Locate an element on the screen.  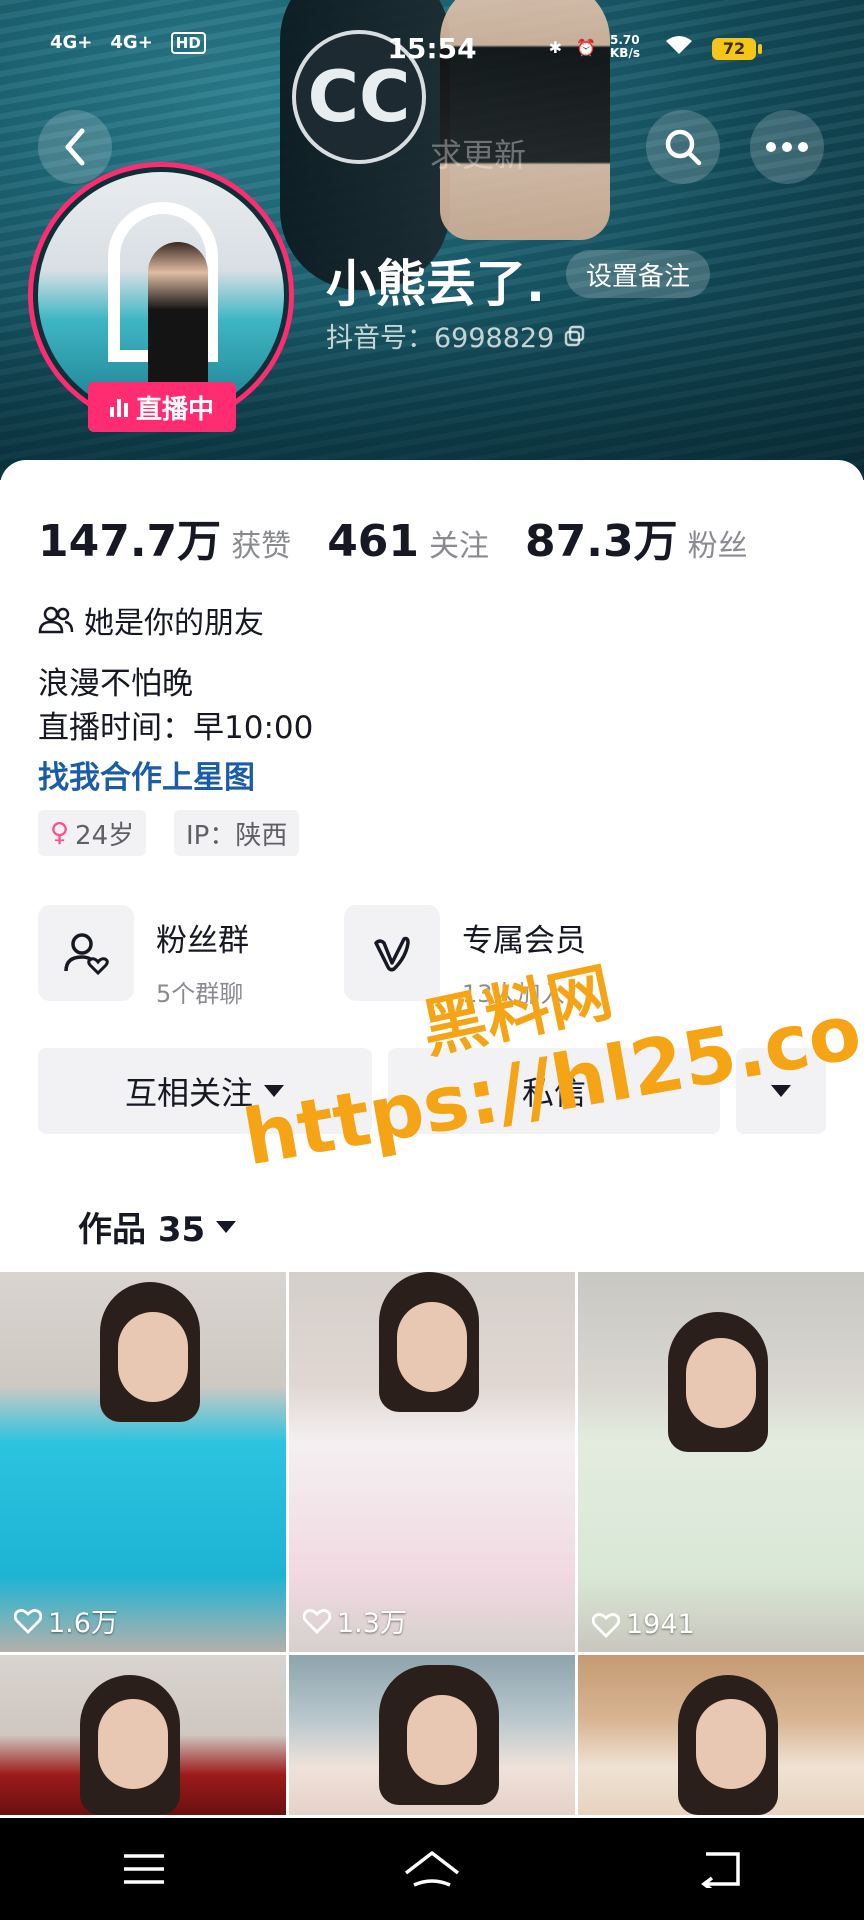
live-bars-icon is located at coordinates (118, 407).